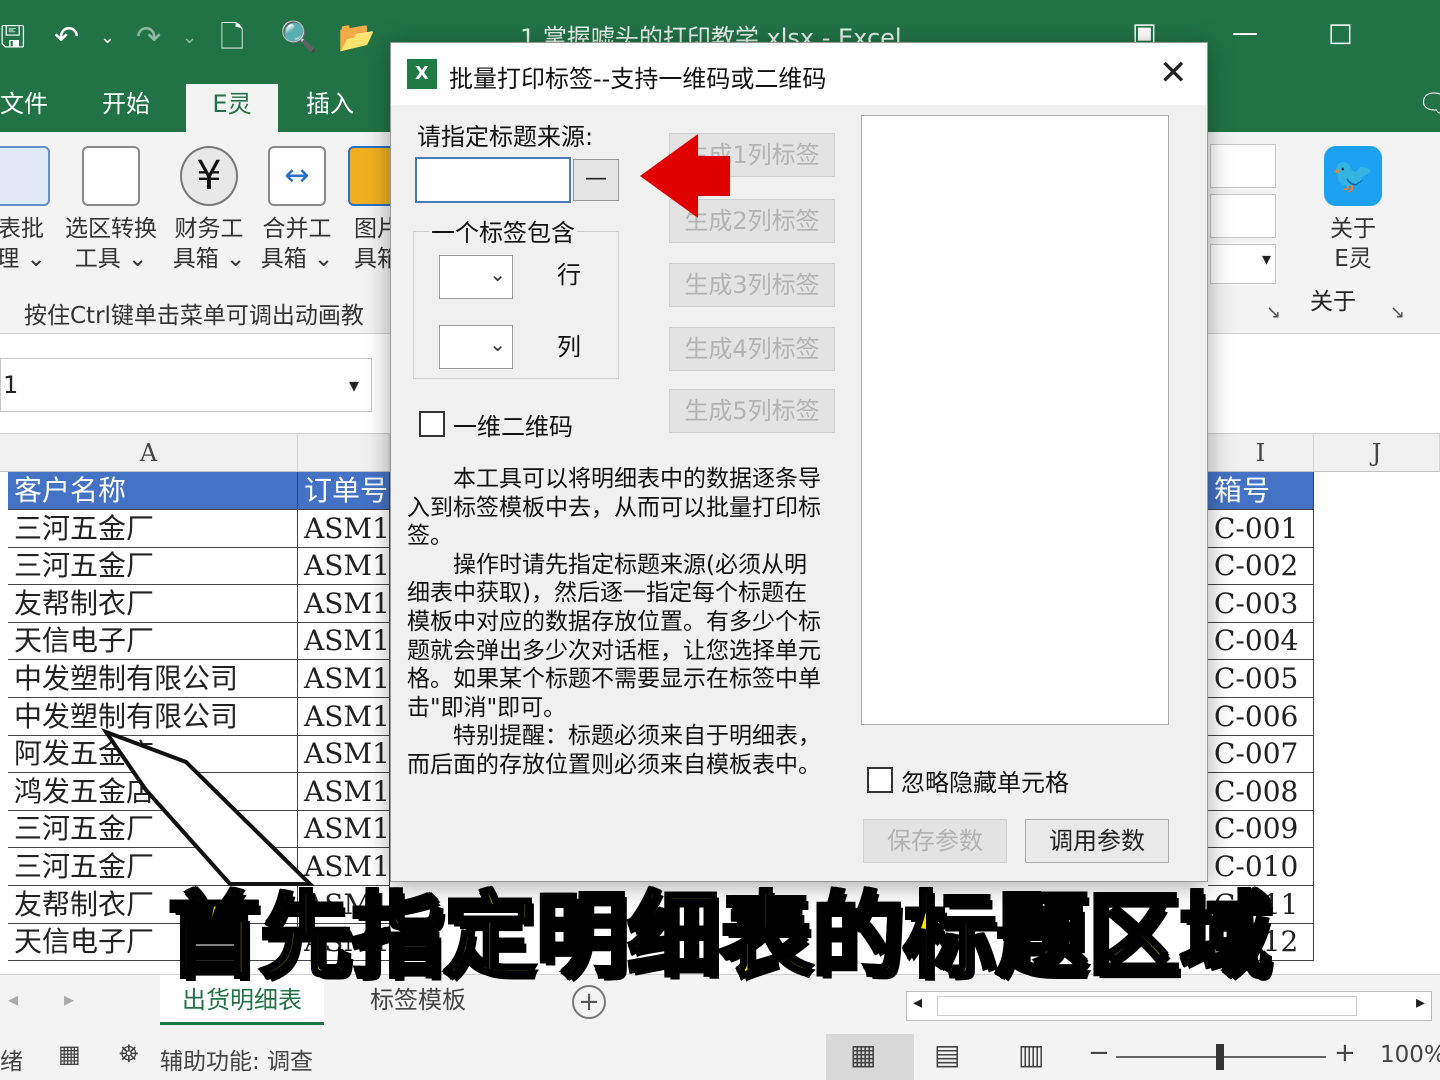 This screenshot has width=1440, height=1080. Describe the element at coordinates (107, 38) in the screenshot. I see `undo-dropdown-icon: ⌄` at that location.